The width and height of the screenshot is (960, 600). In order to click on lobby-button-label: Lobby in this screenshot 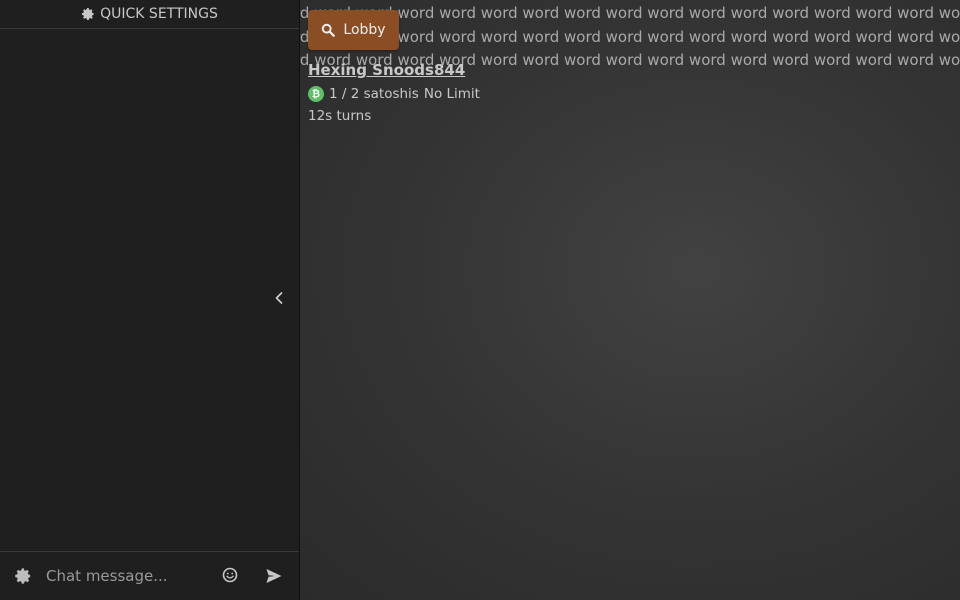, I will do `click(364, 30)`.